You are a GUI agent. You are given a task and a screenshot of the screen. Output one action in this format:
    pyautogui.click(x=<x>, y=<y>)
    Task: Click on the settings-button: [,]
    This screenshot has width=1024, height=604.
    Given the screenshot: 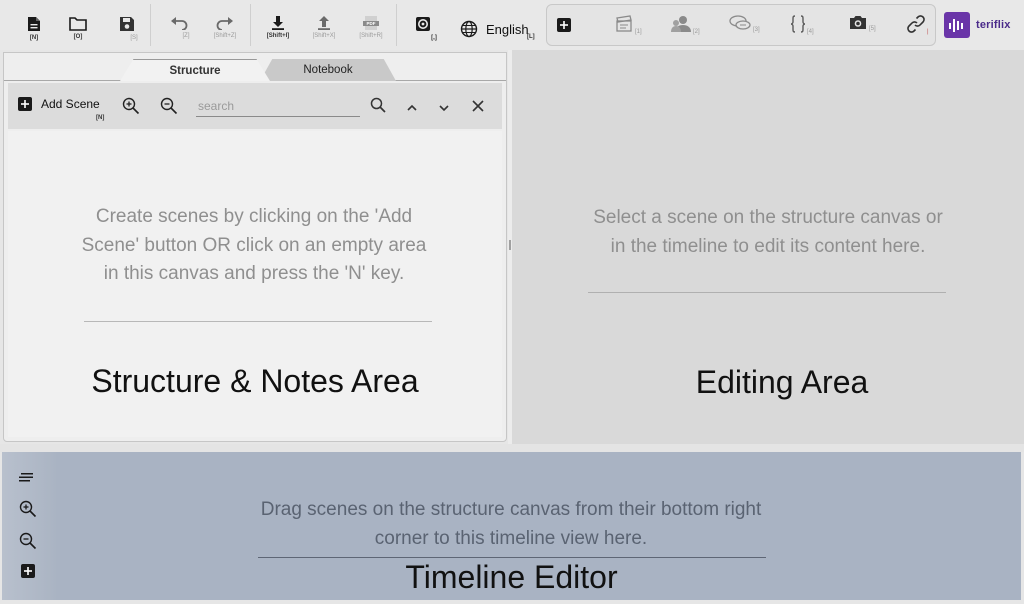 What is the action you would take?
    pyautogui.click(x=423, y=25)
    